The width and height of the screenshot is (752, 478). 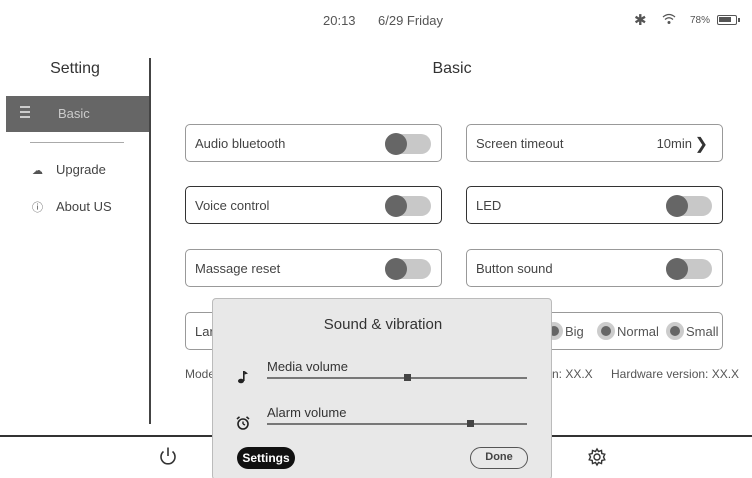 What do you see at coordinates (75, 68) in the screenshot?
I see `sidebar-title: Setting` at bounding box center [75, 68].